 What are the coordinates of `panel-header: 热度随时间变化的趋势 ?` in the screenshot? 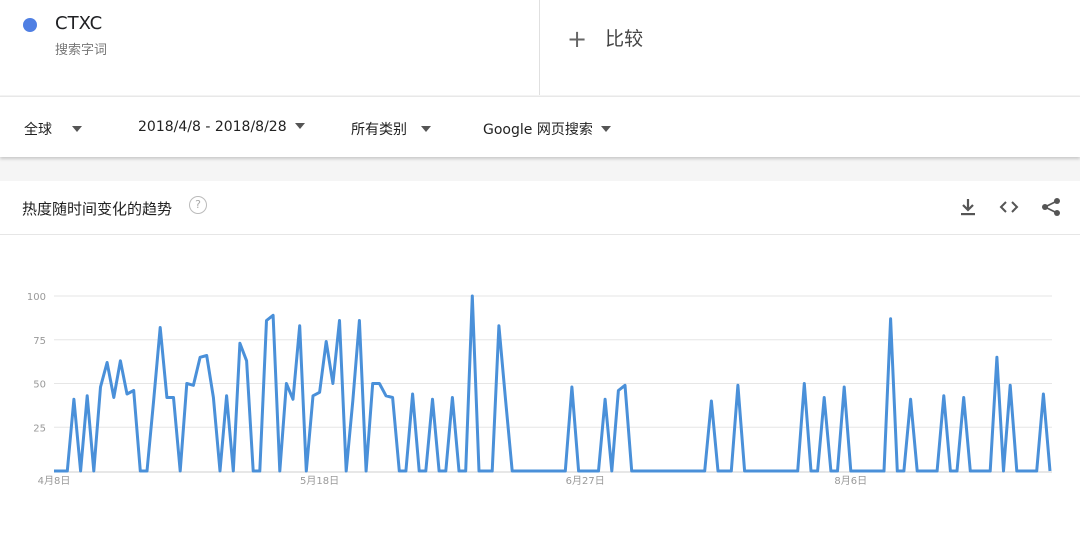 It's located at (540, 208).